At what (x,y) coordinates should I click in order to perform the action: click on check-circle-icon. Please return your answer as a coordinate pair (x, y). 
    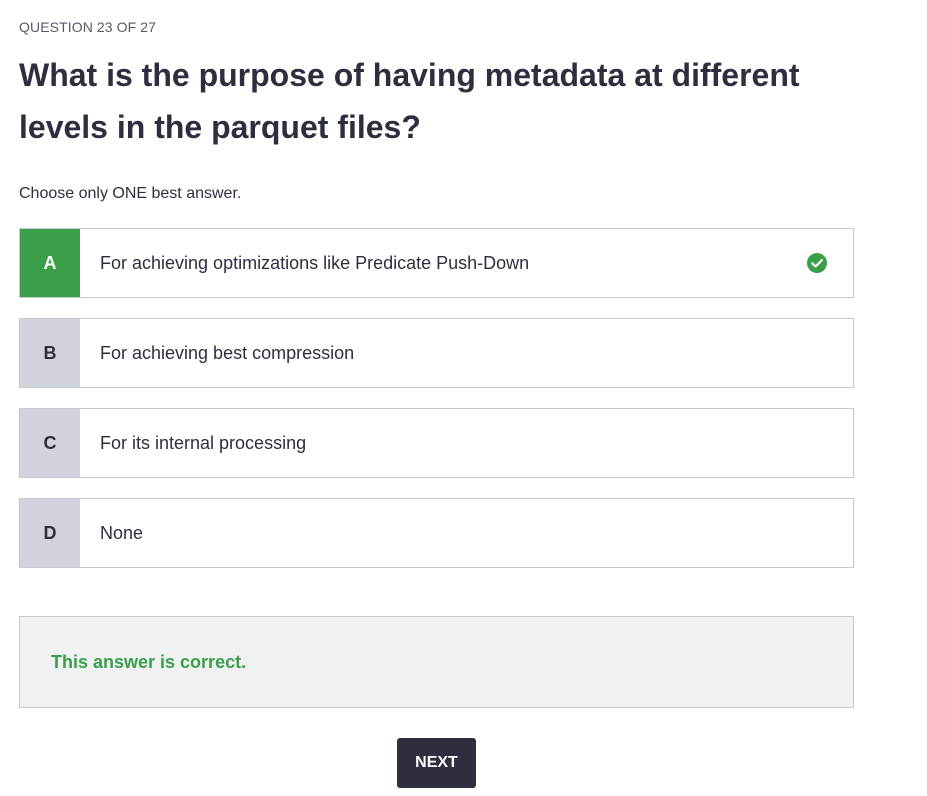
    Looking at the image, I should click on (817, 263).